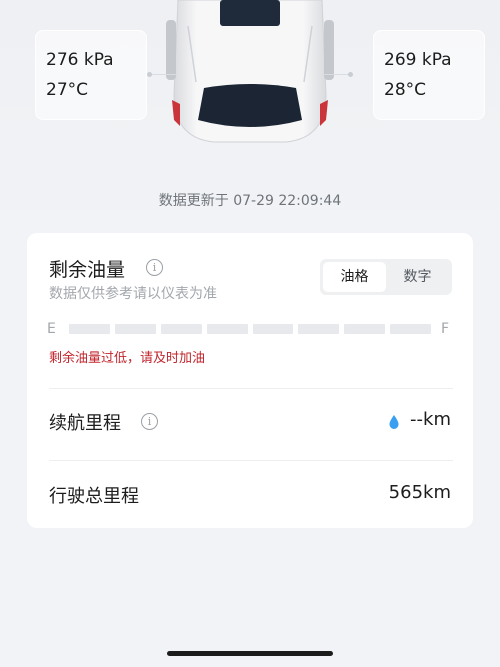  I want to click on front-right-tire-panel: 269 kPa 28°C, so click(429, 75).